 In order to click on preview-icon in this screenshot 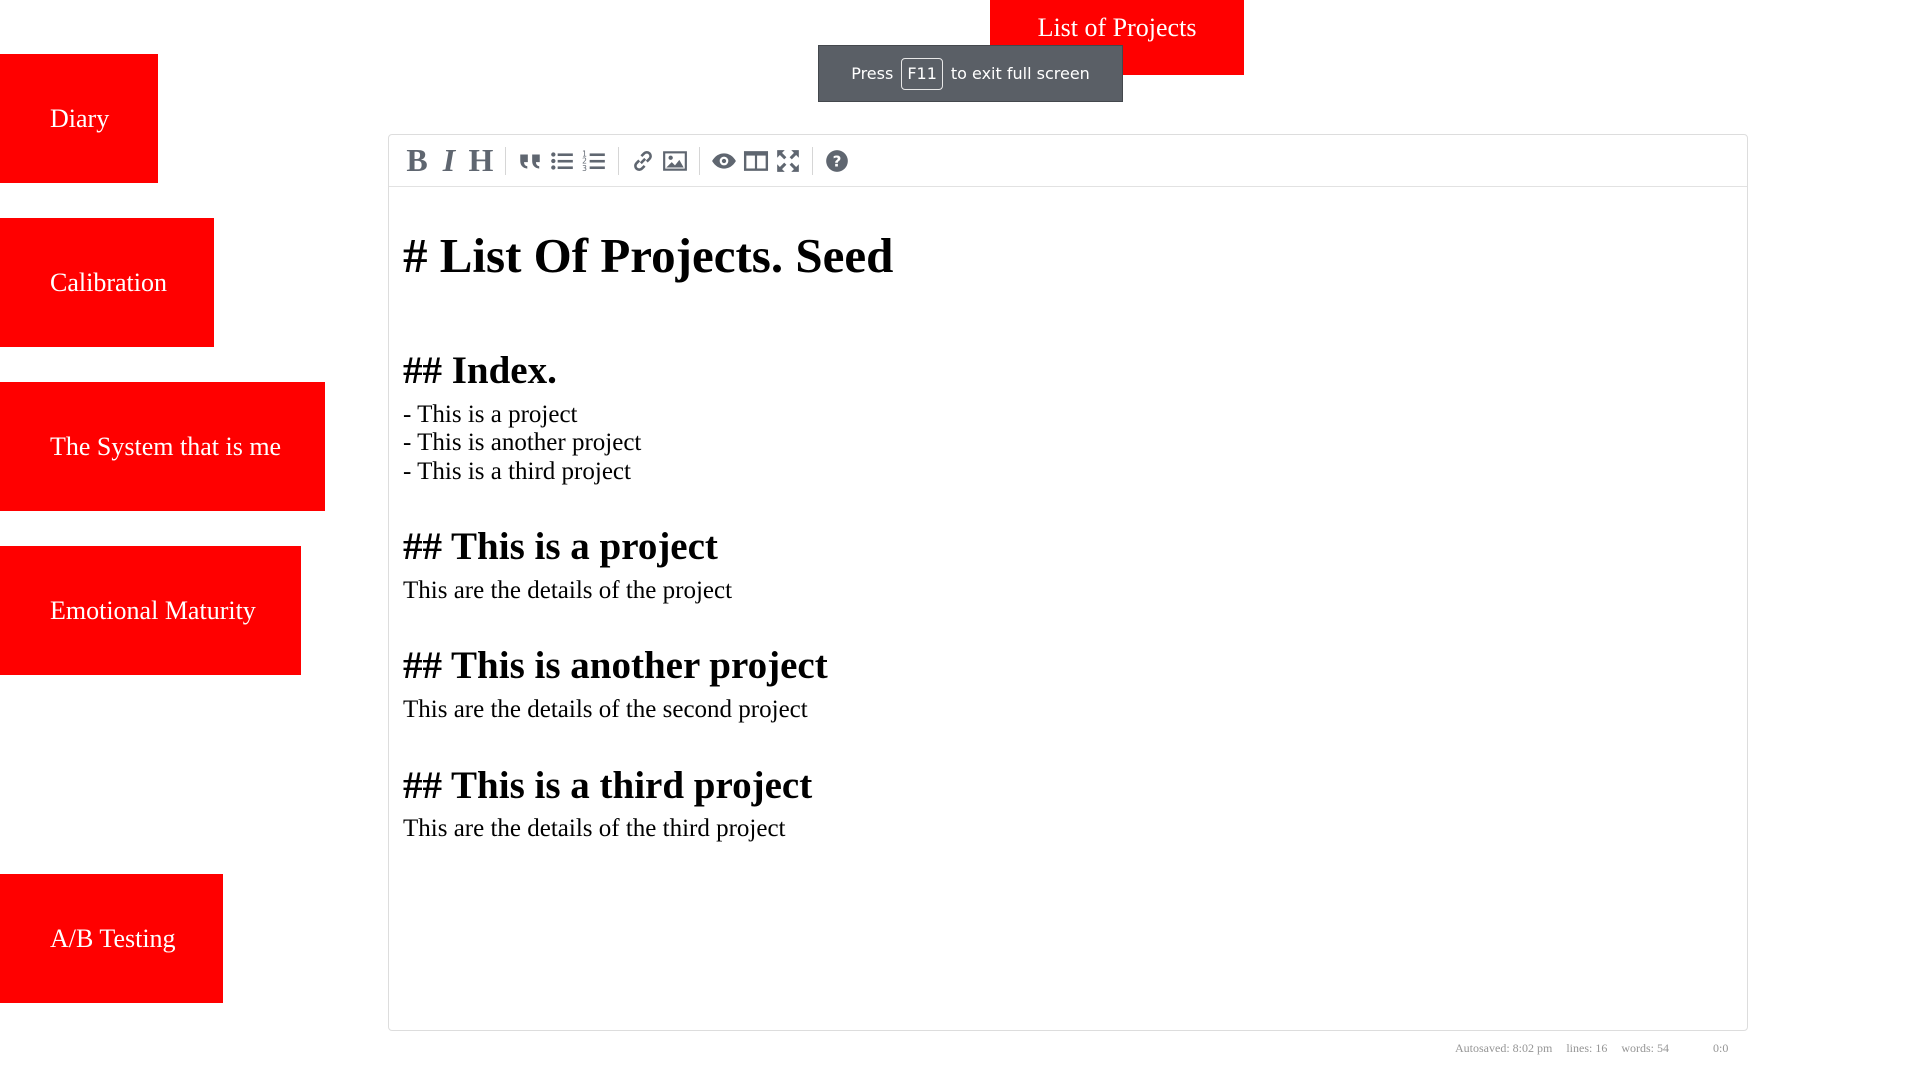, I will do `click(724, 161)`.